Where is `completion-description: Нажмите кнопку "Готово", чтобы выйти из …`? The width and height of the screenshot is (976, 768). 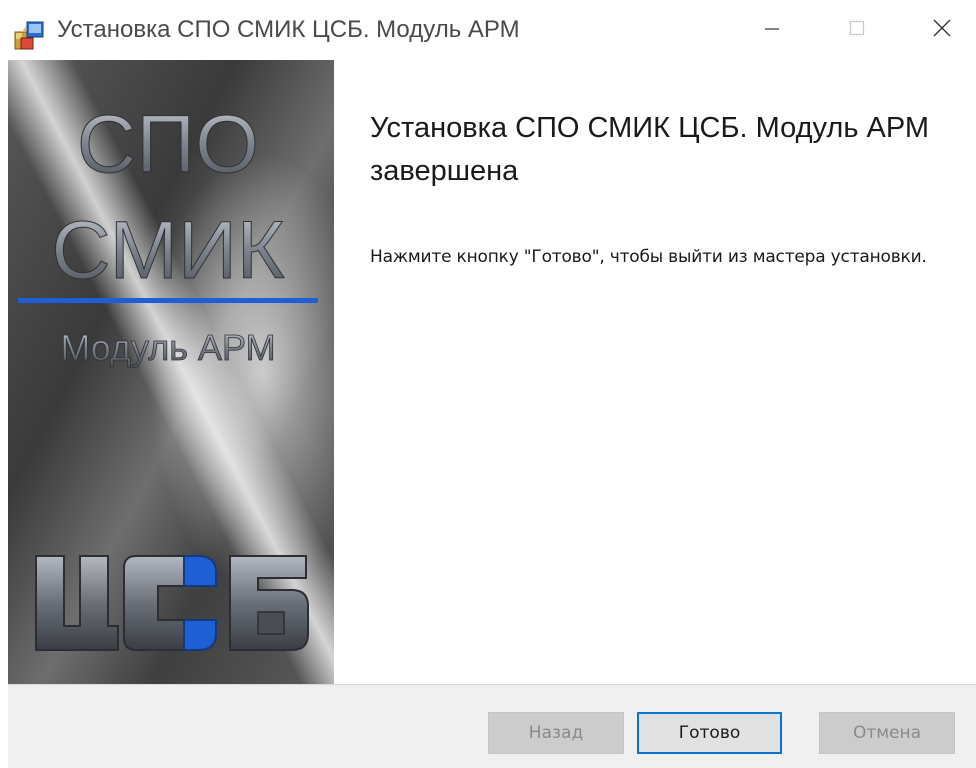 completion-description: Нажмите кнопку "Готово", чтобы выйти из … is located at coordinates (648, 257).